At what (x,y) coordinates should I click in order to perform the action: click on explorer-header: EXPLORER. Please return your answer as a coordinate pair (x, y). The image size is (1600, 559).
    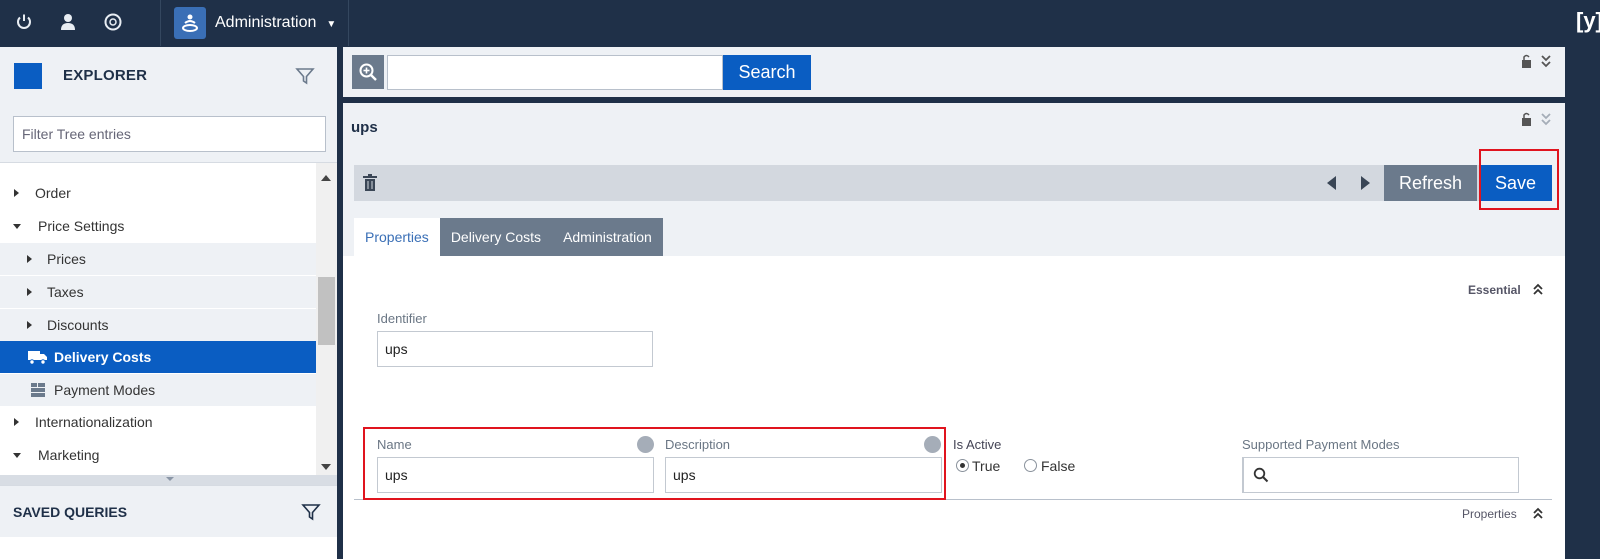
    Looking at the image, I should click on (168, 76).